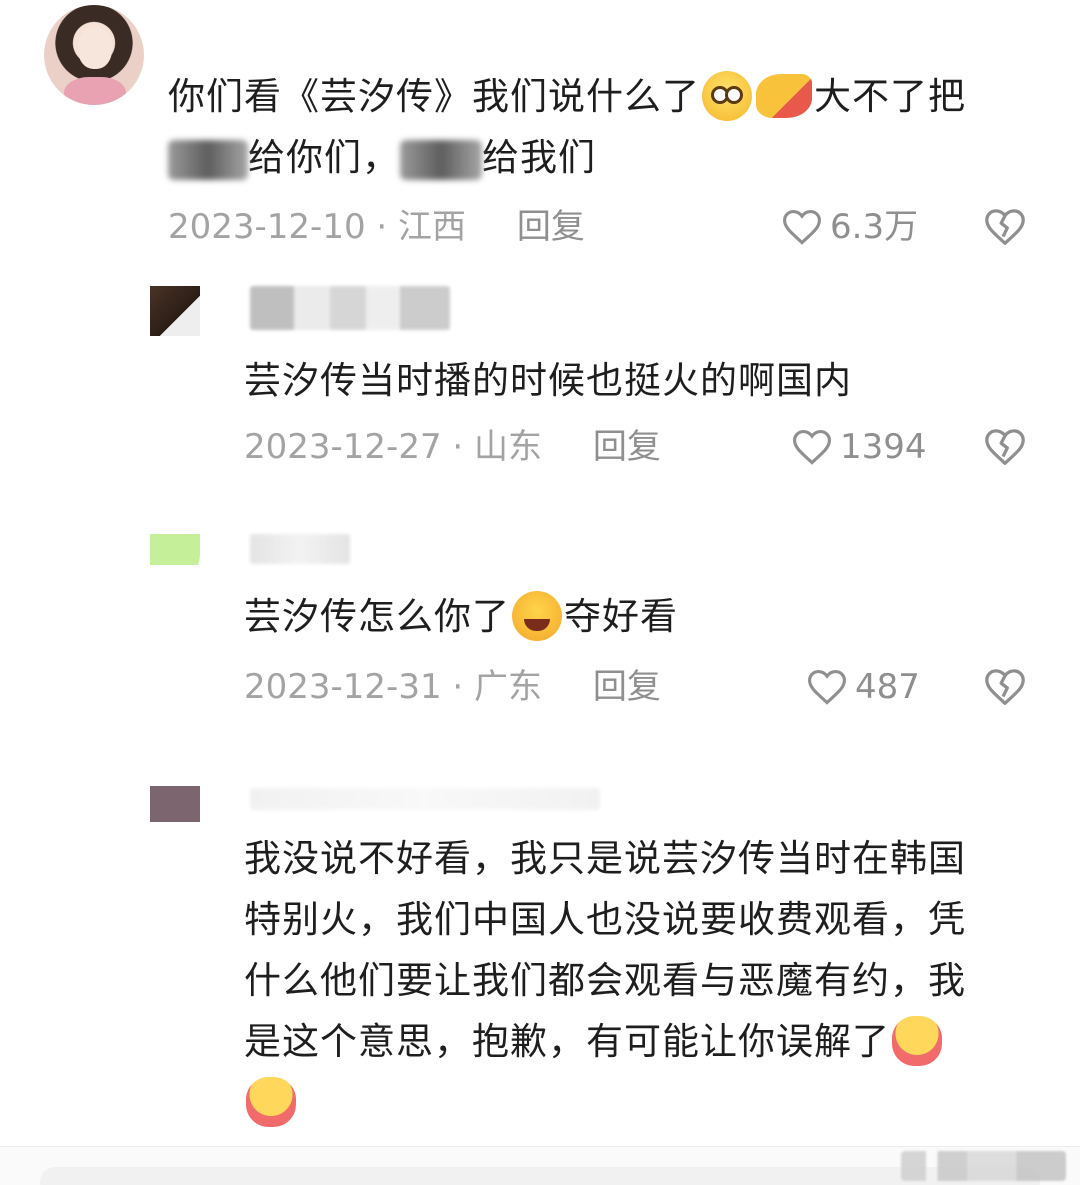  What do you see at coordinates (883, 447) in the screenshot?
I see `like-count: 1394` at bounding box center [883, 447].